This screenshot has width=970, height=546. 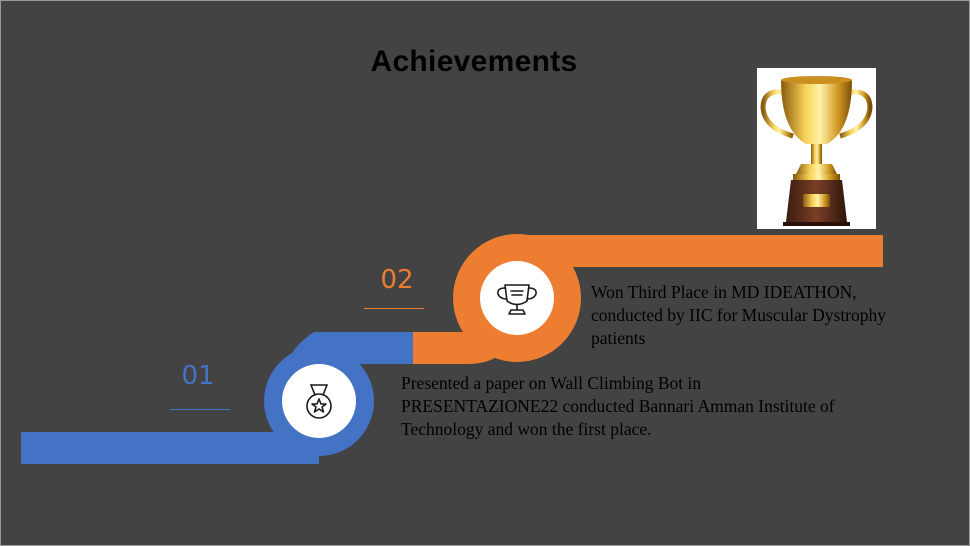 What do you see at coordinates (397, 280) in the screenshot?
I see `step-02-number: 02` at bounding box center [397, 280].